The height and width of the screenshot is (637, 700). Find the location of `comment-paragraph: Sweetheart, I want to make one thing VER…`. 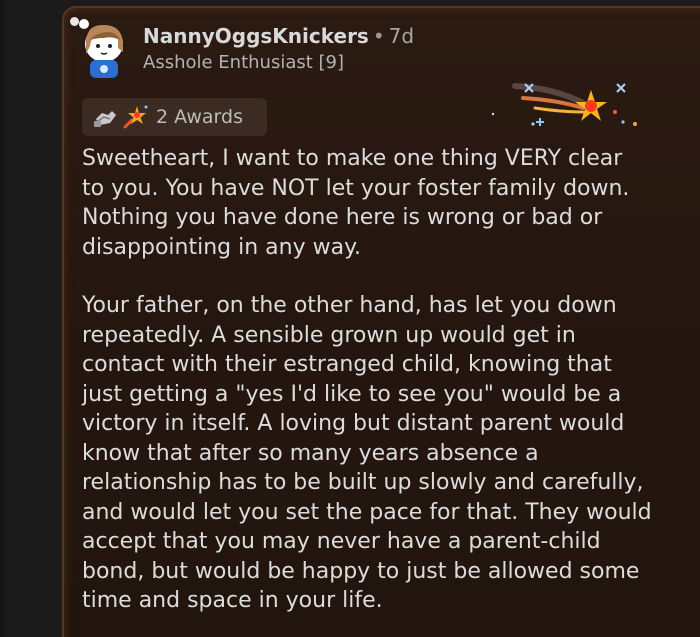

comment-paragraph: Sweetheart, I want to make one thing VER… is located at coordinates (356, 203).